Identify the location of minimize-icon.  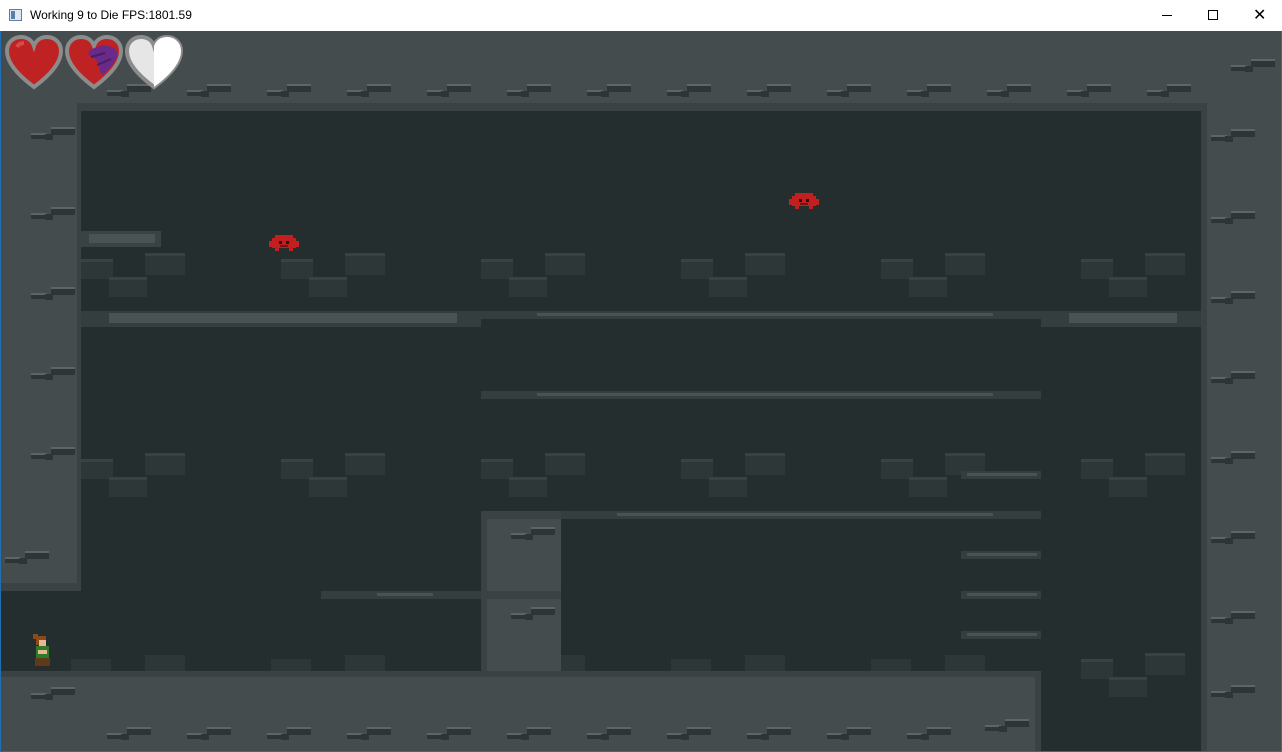
(1167, 15).